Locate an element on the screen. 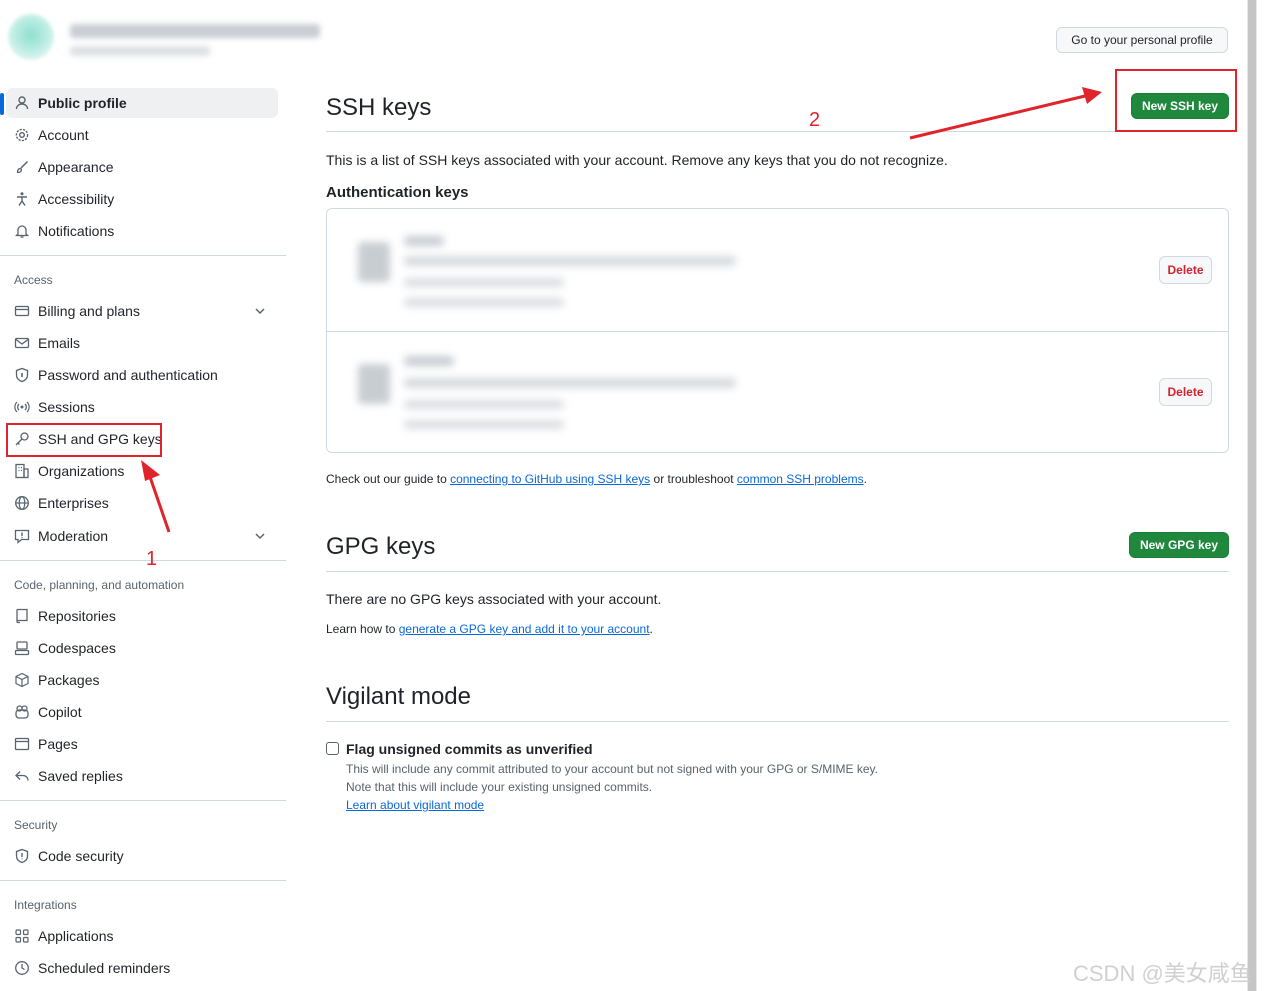 Image resolution: width=1265 pixels, height=991 pixels. annotation-step-2: 2 is located at coordinates (815, 120).